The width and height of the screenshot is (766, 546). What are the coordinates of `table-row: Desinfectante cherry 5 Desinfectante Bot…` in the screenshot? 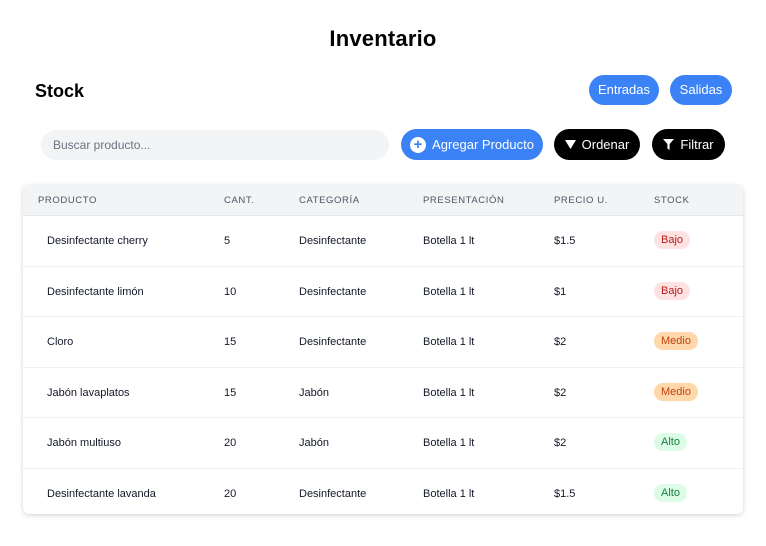 It's located at (383, 241).